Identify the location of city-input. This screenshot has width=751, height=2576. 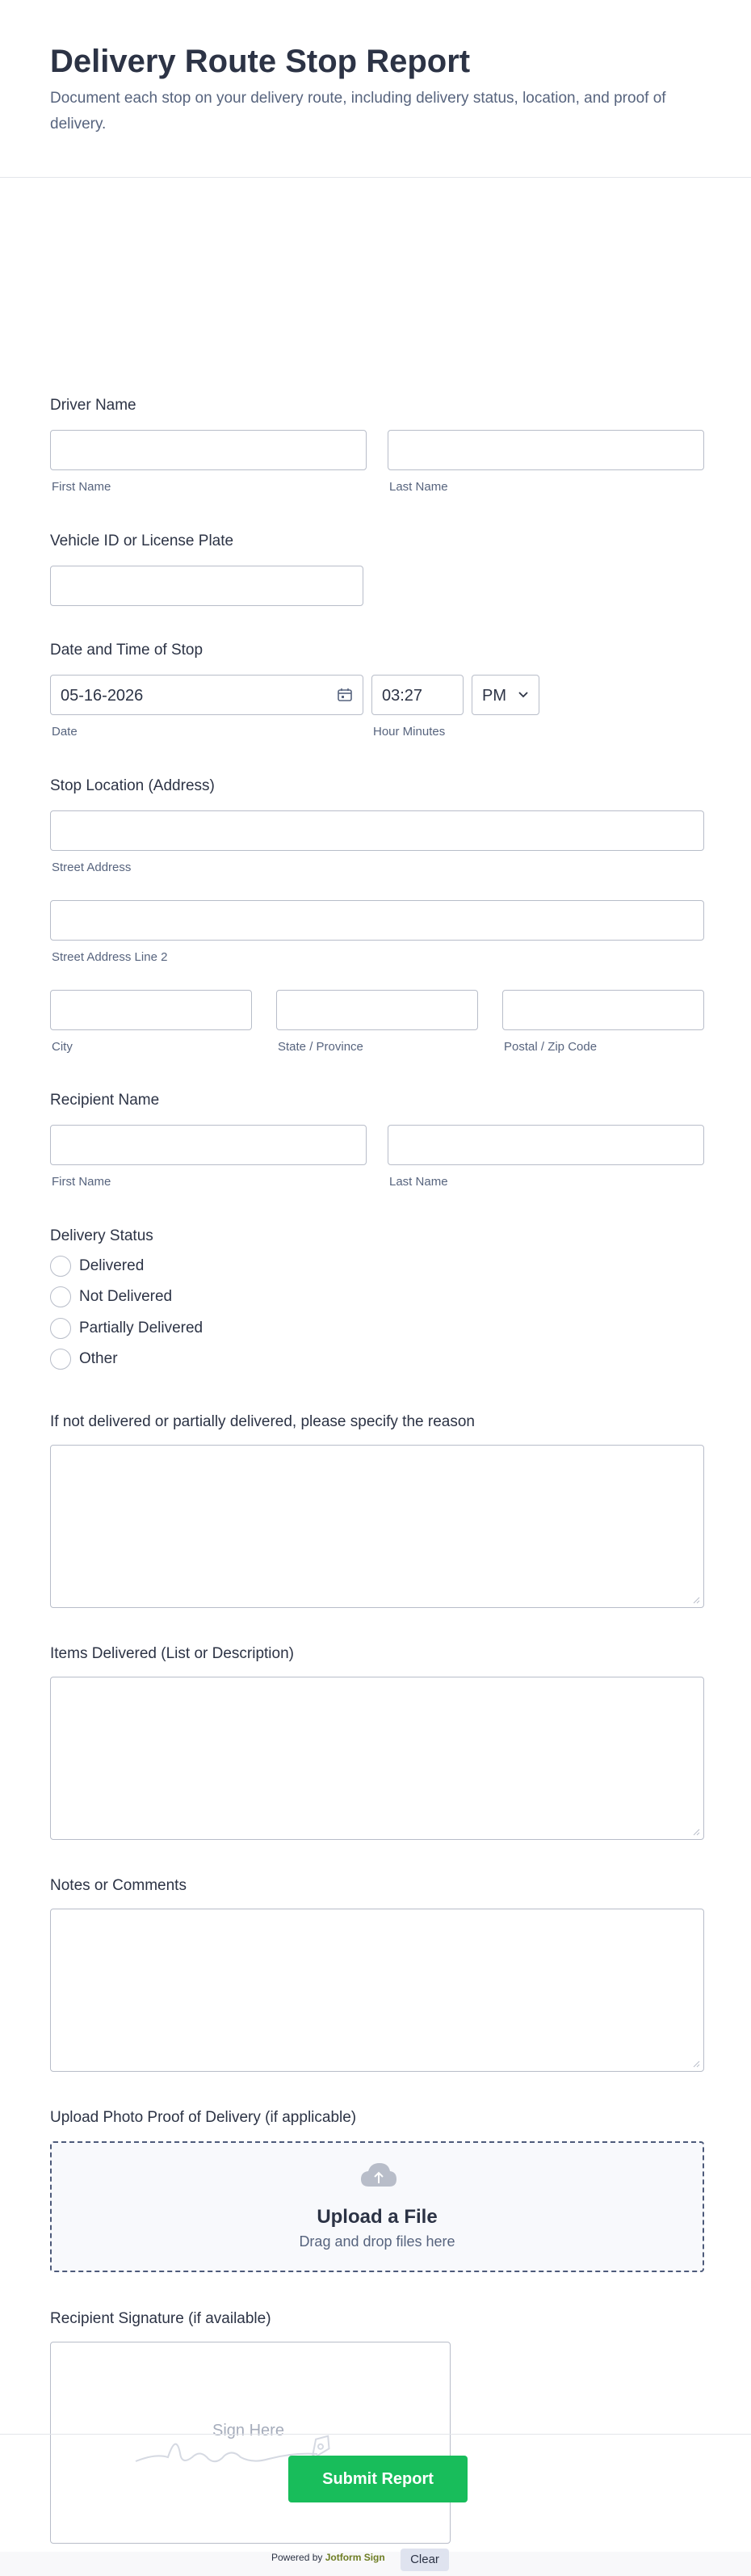
(151, 1010).